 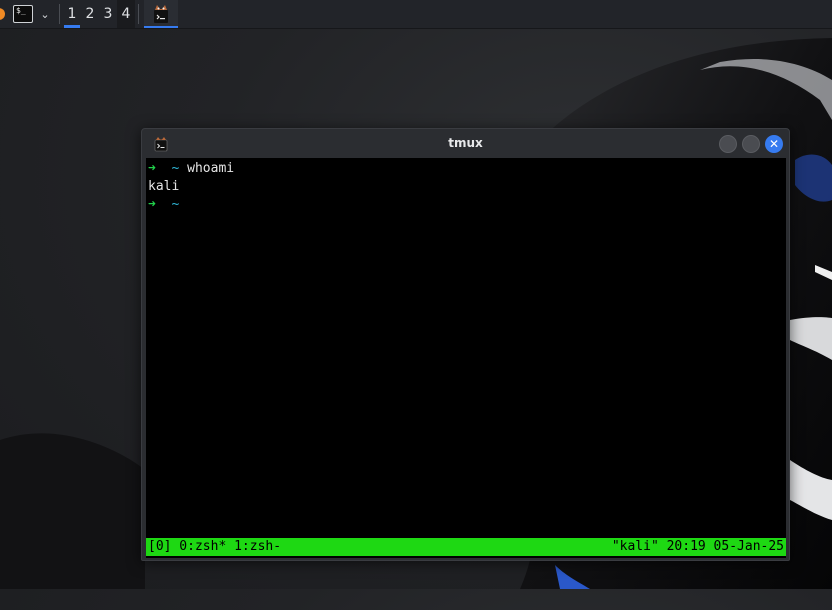 I want to click on workspace-2-button: 2, so click(x=90, y=14).